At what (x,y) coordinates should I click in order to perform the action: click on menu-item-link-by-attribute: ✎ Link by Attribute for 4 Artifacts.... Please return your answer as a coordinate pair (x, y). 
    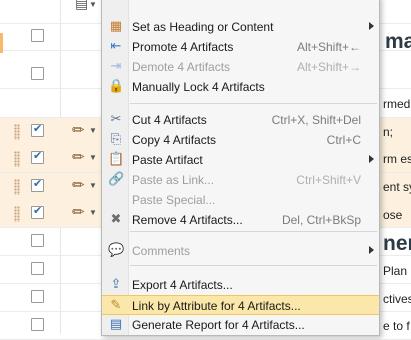
    Looking at the image, I should click on (240, 305).